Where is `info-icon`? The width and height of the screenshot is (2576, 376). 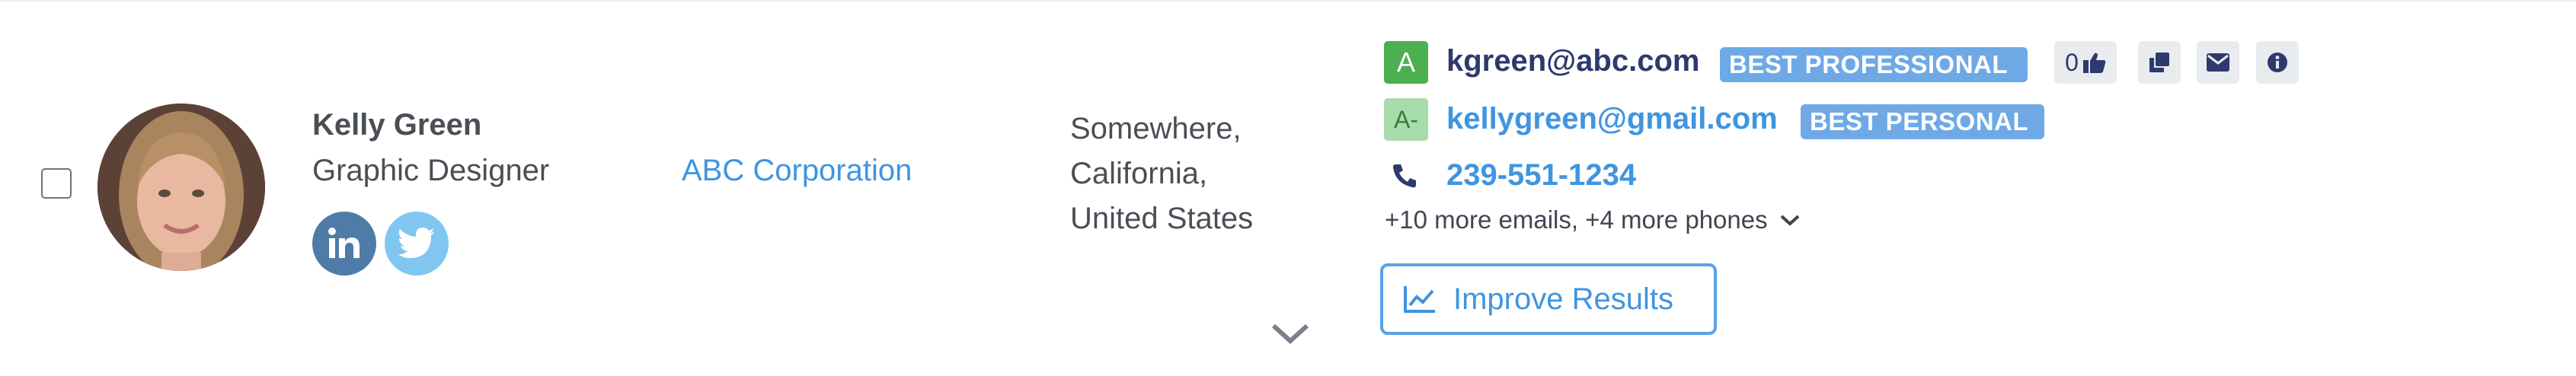
info-icon is located at coordinates (2277, 62).